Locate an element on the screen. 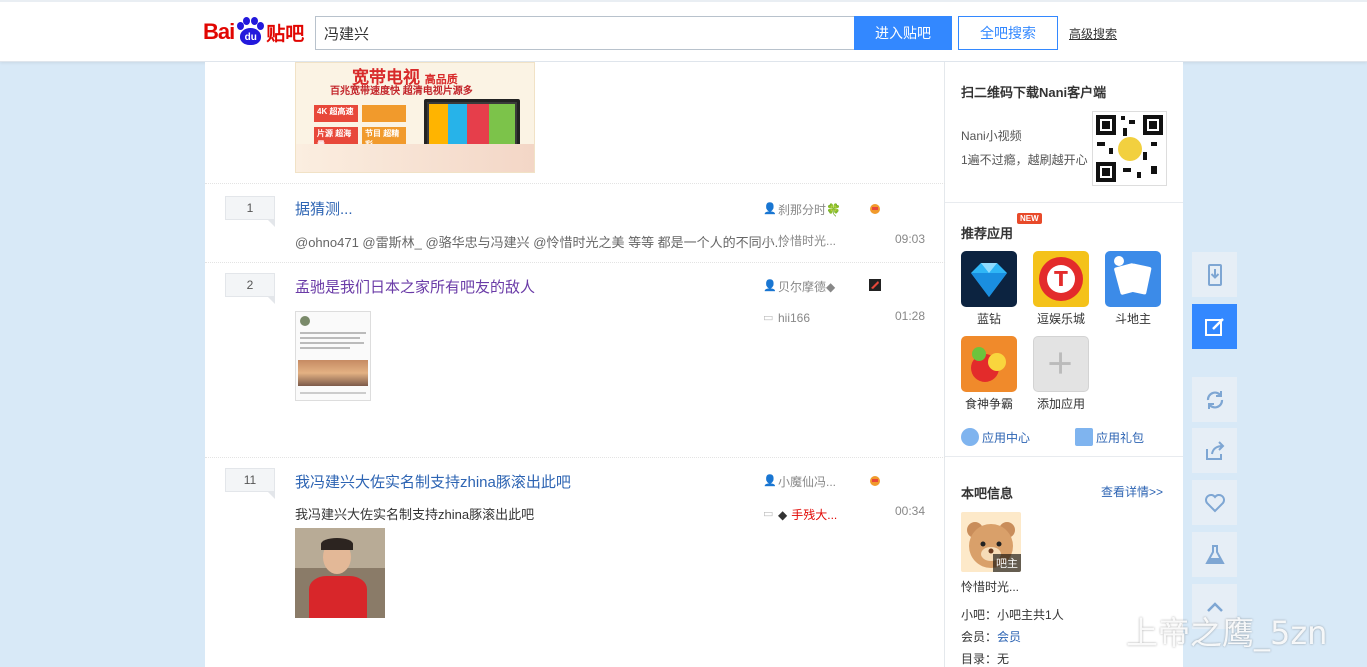 The height and width of the screenshot is (667, 1367). app-blue-diamond: 蓝钻 is located at coordinates (989, 289).